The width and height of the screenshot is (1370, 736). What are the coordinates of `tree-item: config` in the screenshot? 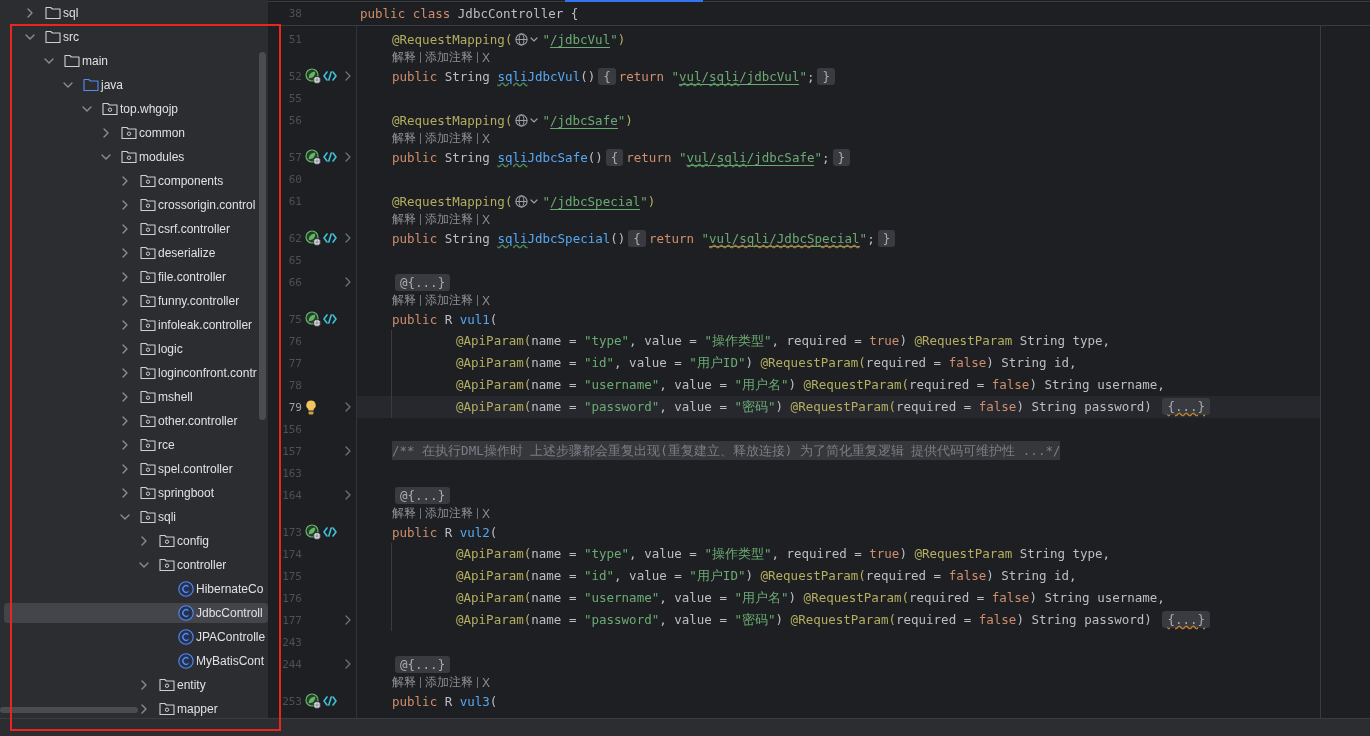 It's located at (136, 541).